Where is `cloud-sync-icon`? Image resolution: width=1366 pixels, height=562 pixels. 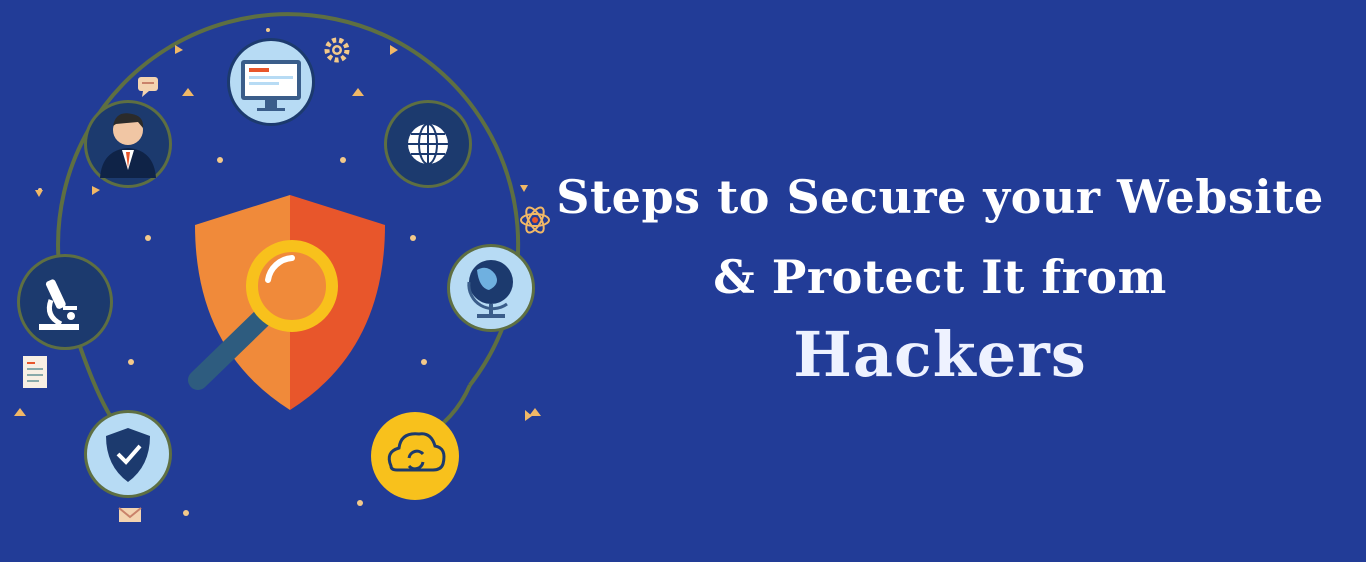 cloud-sync-icon is located at coordinates (415, 456).